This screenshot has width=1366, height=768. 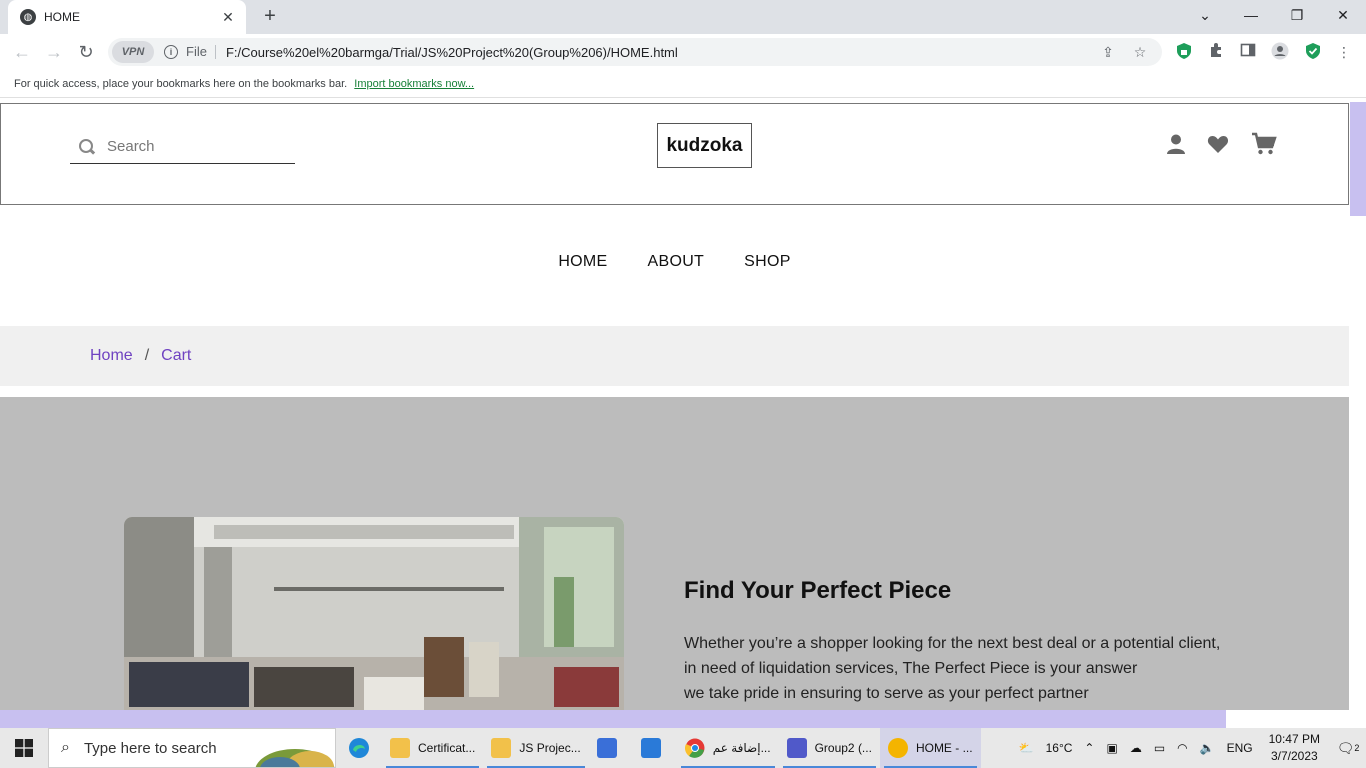 I want to click on close-tab-icon: ✕, so click(x=228, y=17).